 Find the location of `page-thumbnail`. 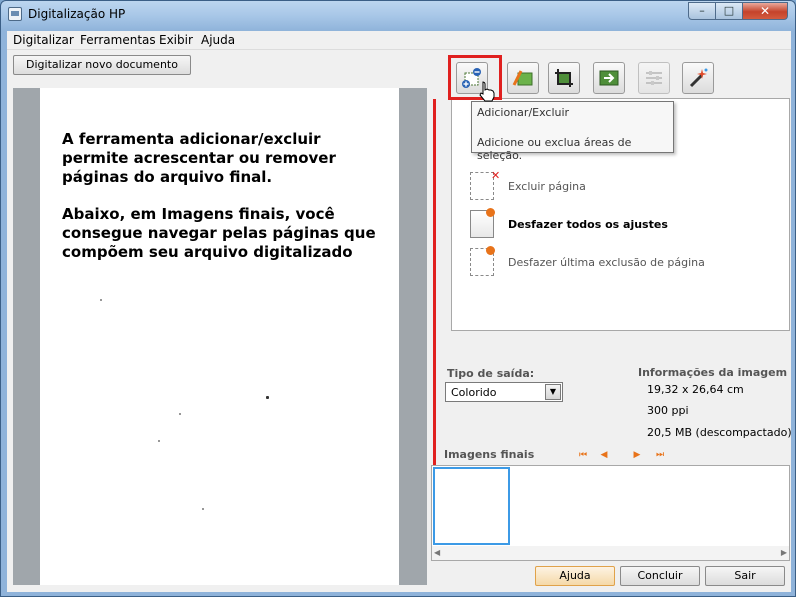

page-thumbnail is located at coordinates (471, 506).